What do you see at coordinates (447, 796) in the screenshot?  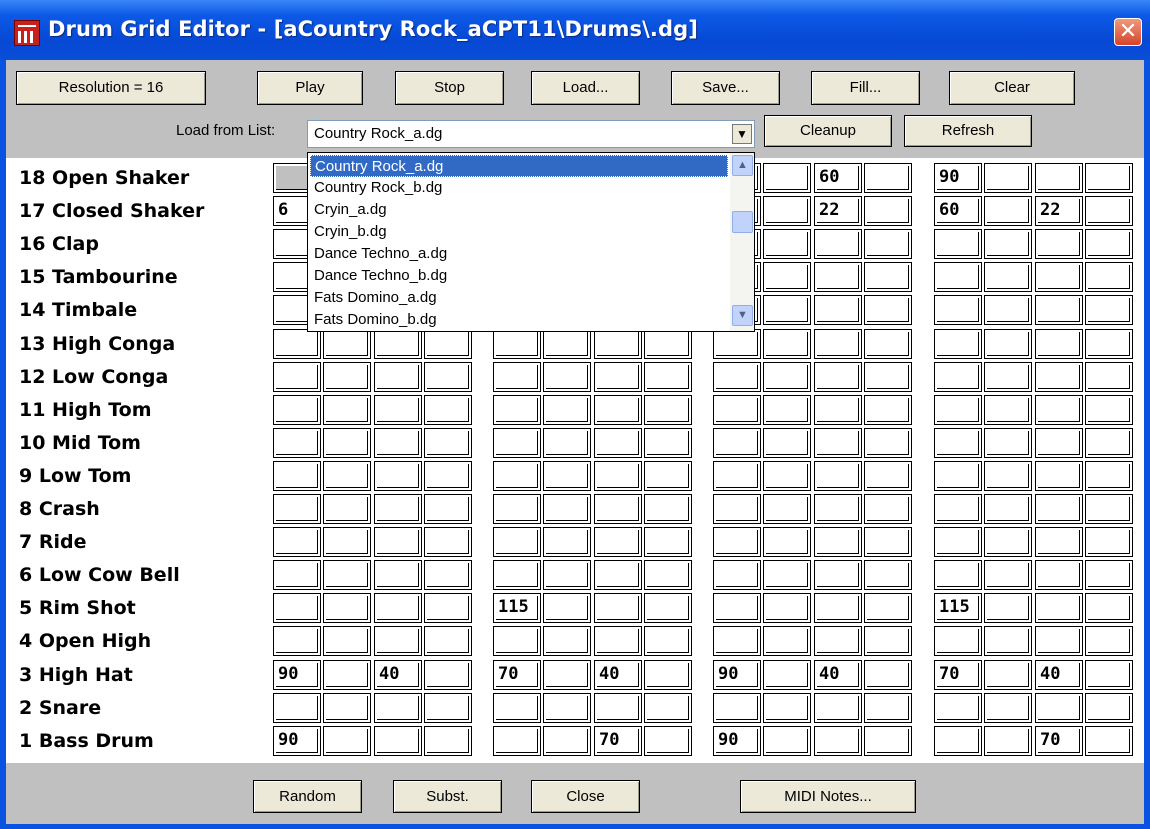 I see `subst-button: Subst.` at bounding box center [447, 796].